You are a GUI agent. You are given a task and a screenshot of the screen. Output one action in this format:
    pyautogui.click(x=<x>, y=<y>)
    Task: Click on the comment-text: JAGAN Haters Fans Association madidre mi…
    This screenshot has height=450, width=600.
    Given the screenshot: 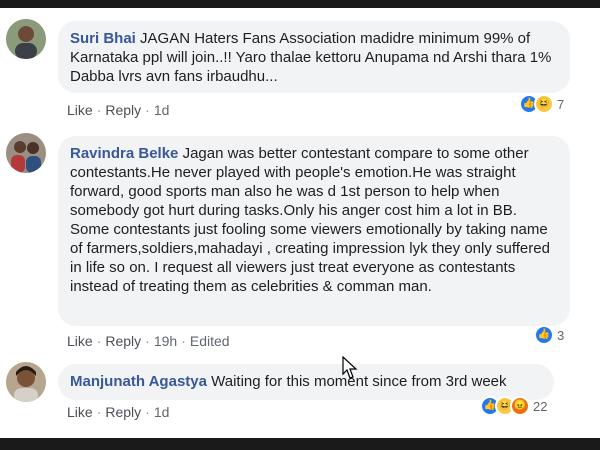 What is the action you would take?
    pyautogui.click(x=311, y=57)
    